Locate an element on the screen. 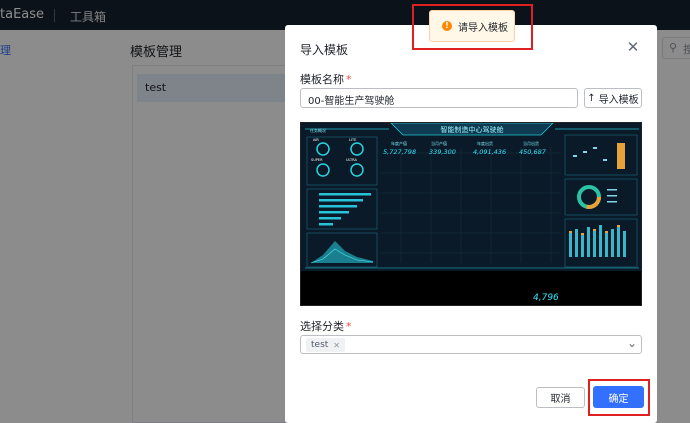  preview-bottom-value: 4,796 is located at coordinates (546, 298).